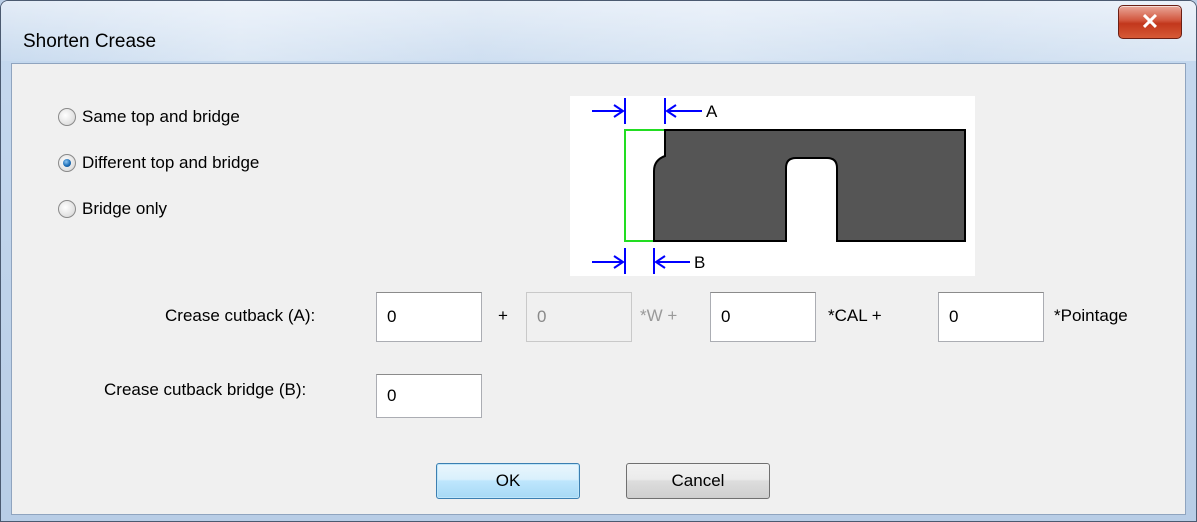  What do you see at coordinates (991, 317) in the screenshot?
I see `pointage-factor-input: 0` at bounding box center [991, 317].